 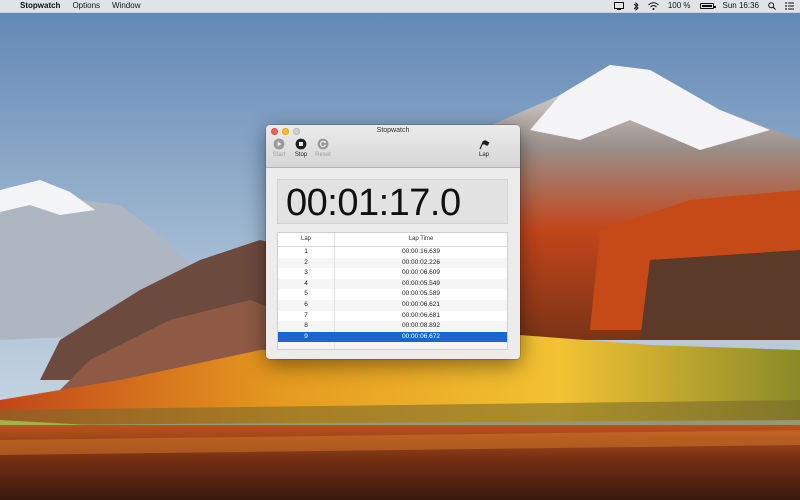 What do you see at coordinates (707, 6) in the screenshot?
I see `battery-icon` at bounding box center [707, 6].